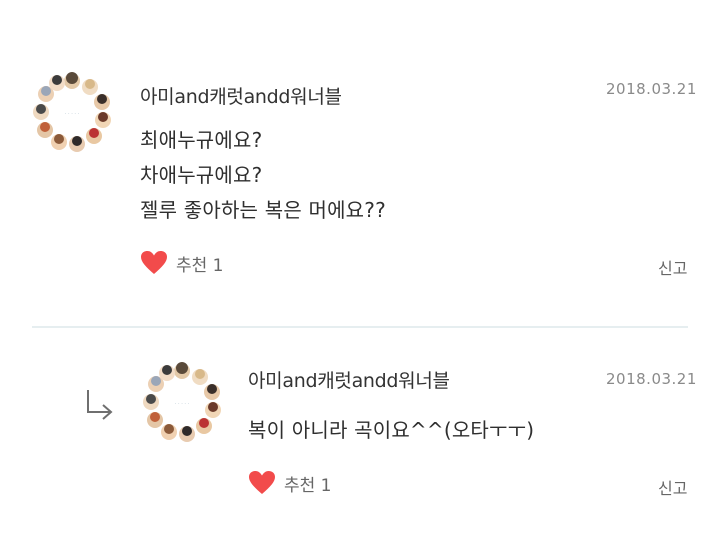  What do you see at coordinates (391, 430) in the screenshot?
I see `comment-text-line: 복이 아니라 곡이요^^(오타ㅜㅜ)` at bounding box center [391, 430].